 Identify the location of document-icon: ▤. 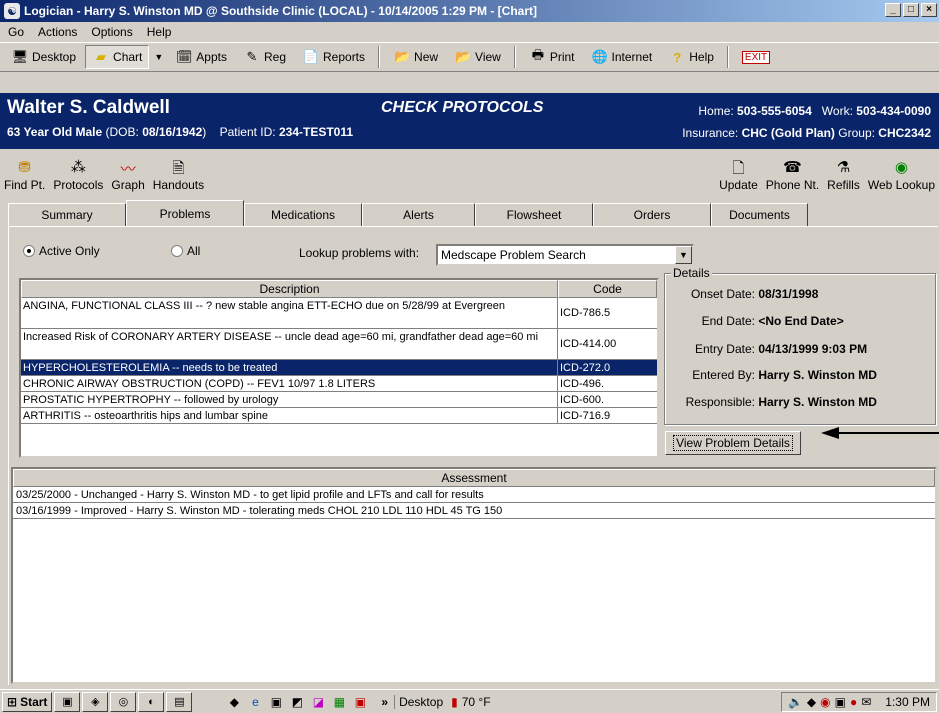
(179, 702).